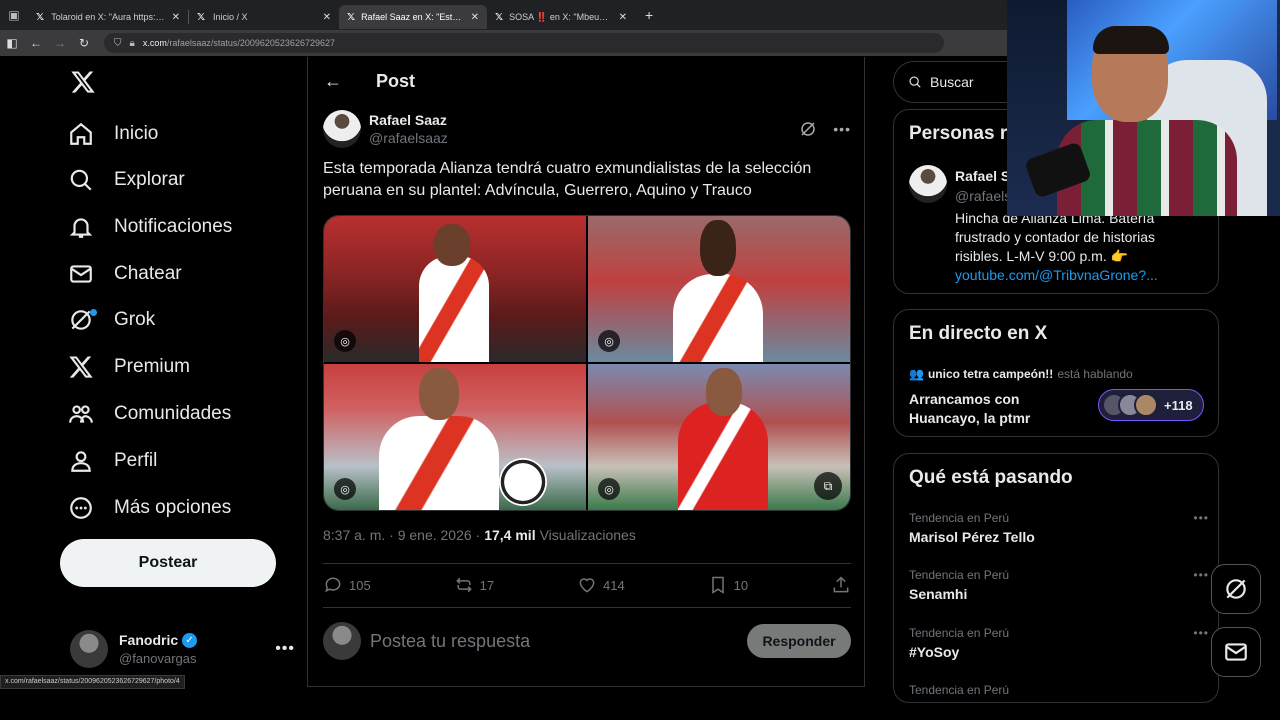  What do you see at coordinates (342, 129) in the screenshot?
I see `author-avatar` at bounding box center [342, 129].